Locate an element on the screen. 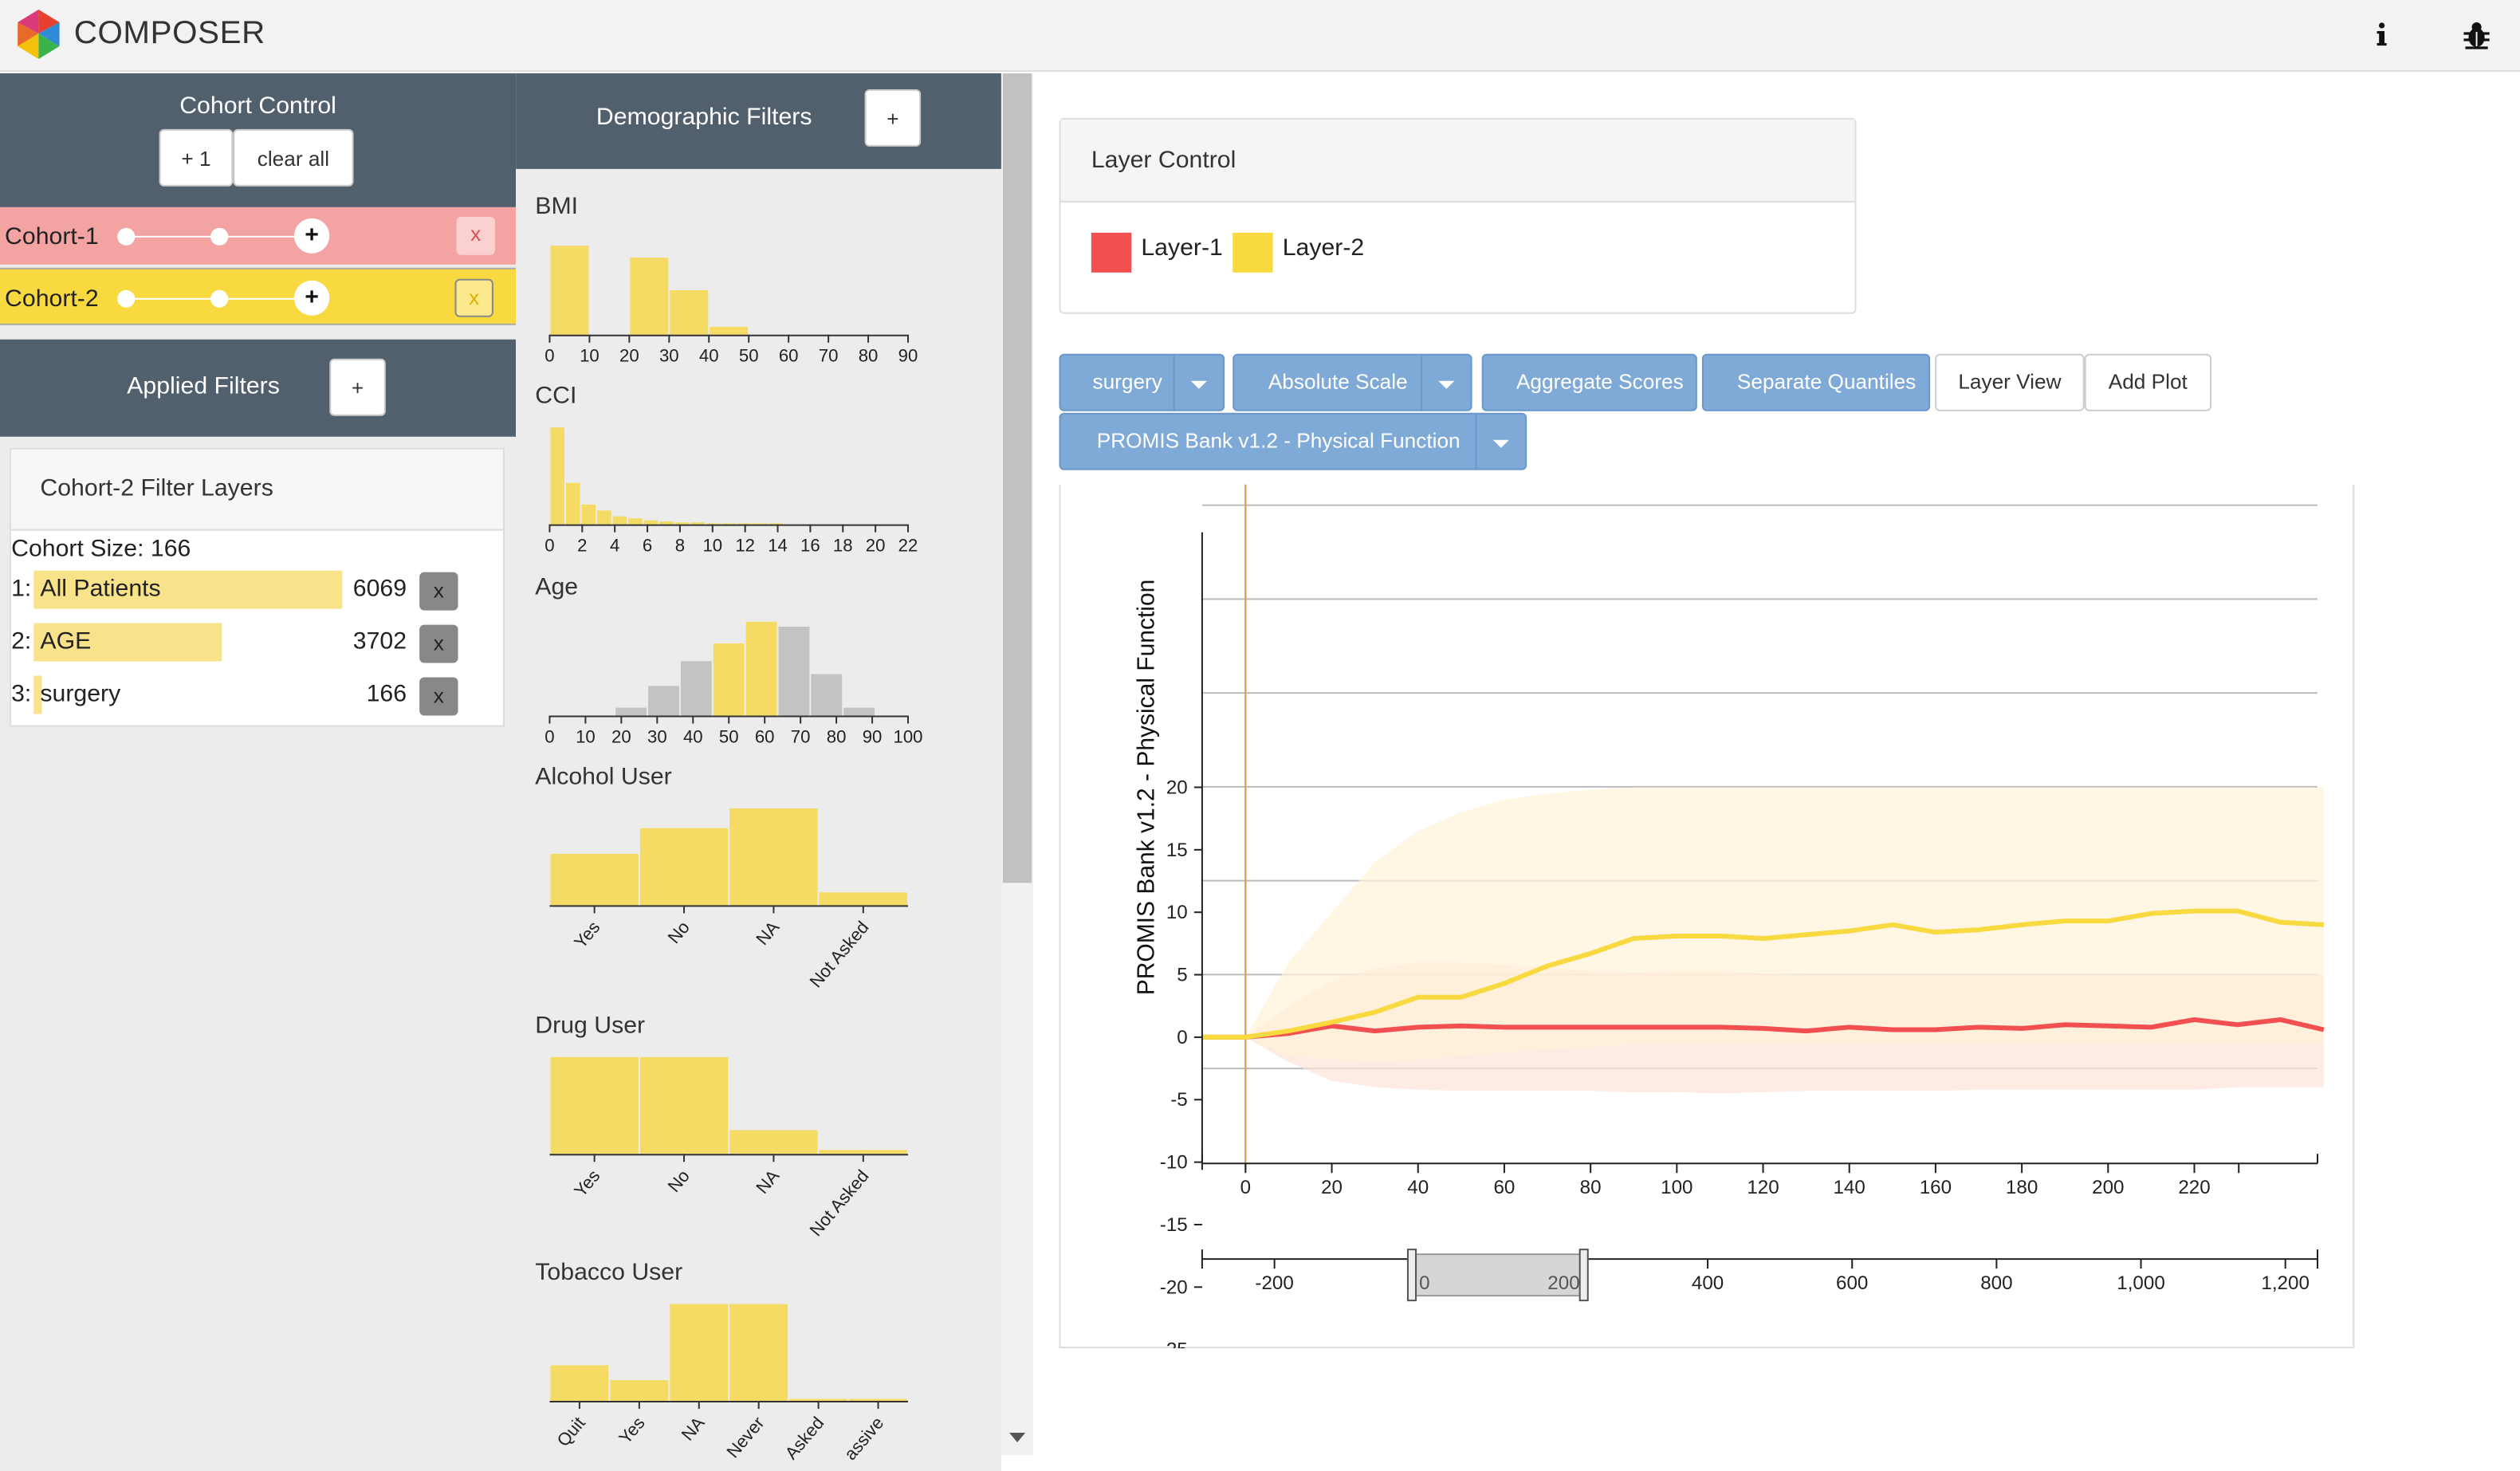 The width and height of the screenshot is (2520, 1471). histogram-tick-label: 40 is located at coordinates (709, 356).